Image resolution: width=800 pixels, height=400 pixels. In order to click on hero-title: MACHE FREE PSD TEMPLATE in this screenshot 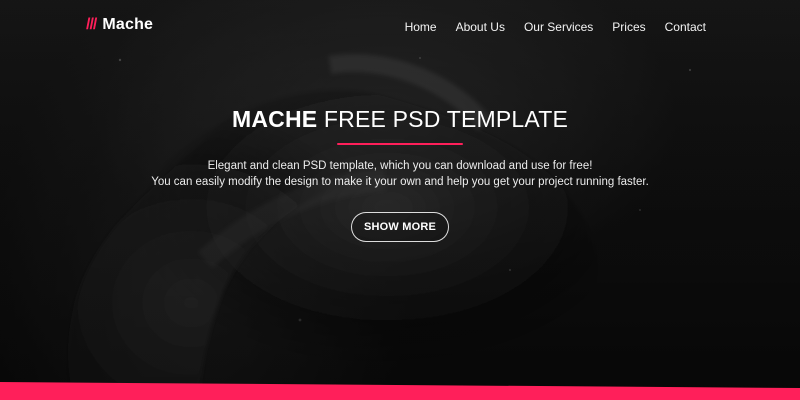, I will do `click(400, 119)`.